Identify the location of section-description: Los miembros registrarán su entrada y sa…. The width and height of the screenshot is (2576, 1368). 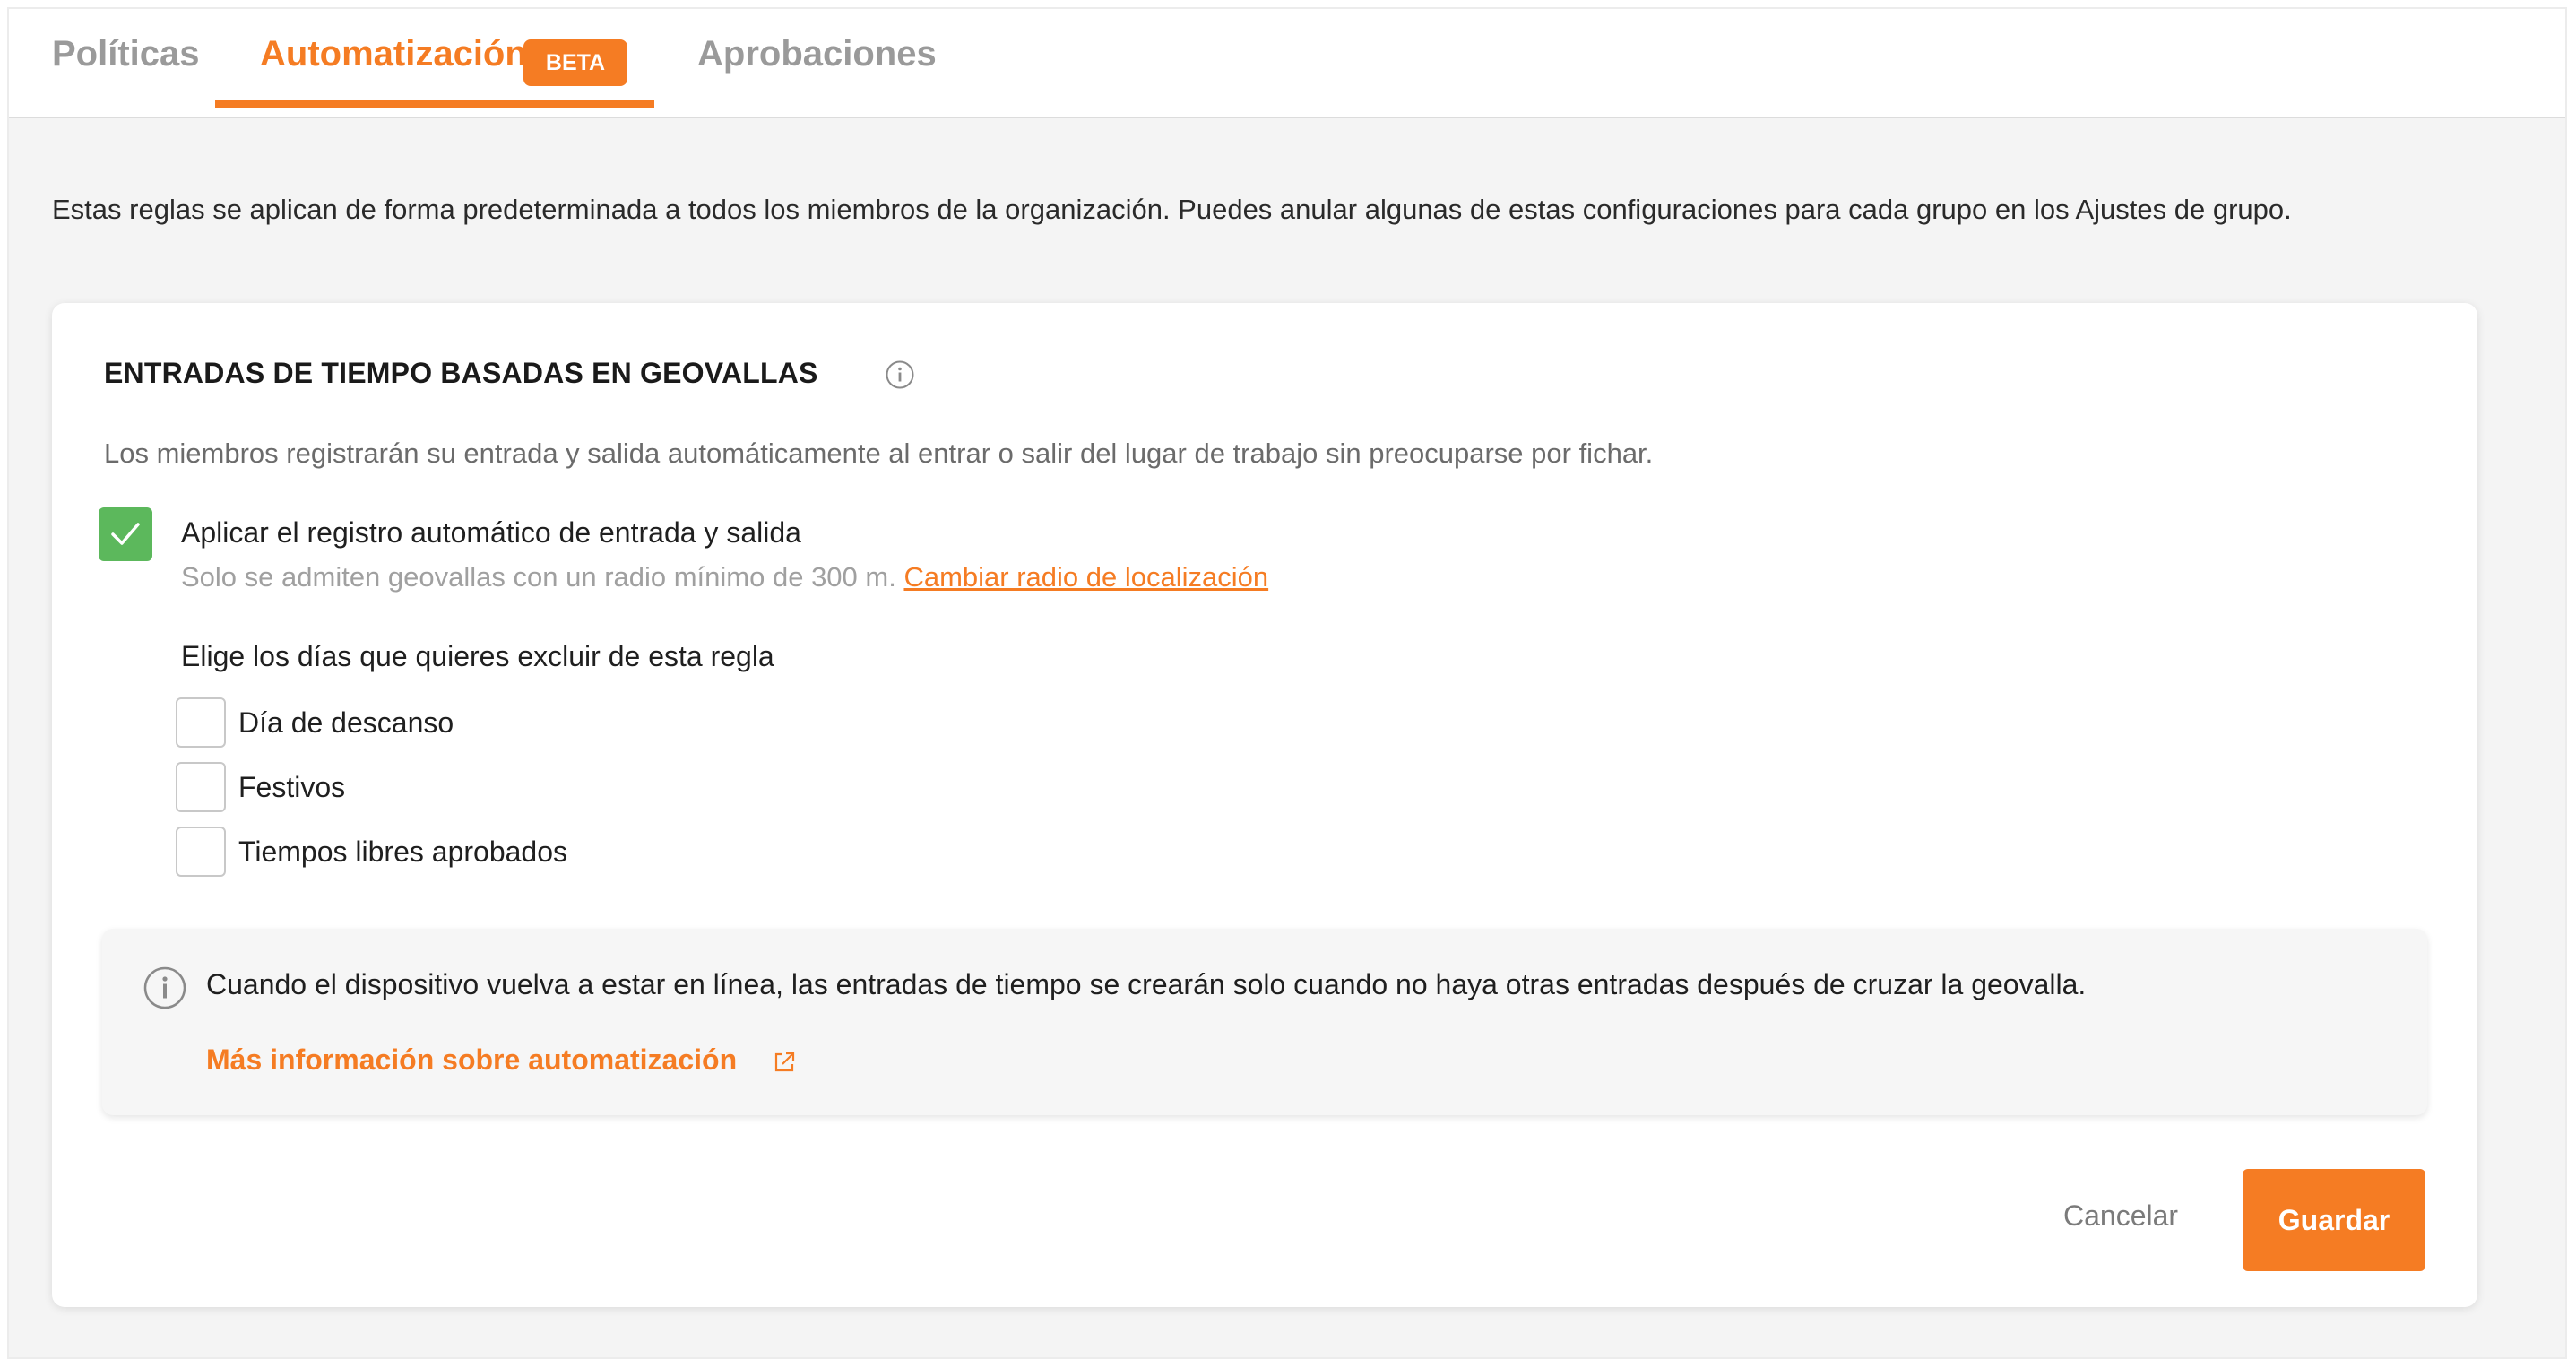
(879, 453).